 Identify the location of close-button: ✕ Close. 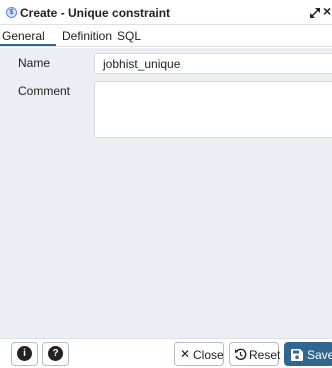
(199, 354).